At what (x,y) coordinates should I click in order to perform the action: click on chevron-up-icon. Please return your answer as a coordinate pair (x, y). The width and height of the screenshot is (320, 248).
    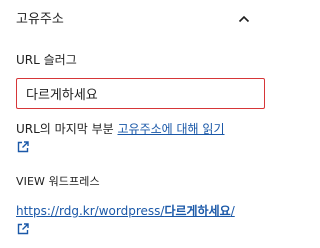
    Looking at the image, I should click on (244, 19).